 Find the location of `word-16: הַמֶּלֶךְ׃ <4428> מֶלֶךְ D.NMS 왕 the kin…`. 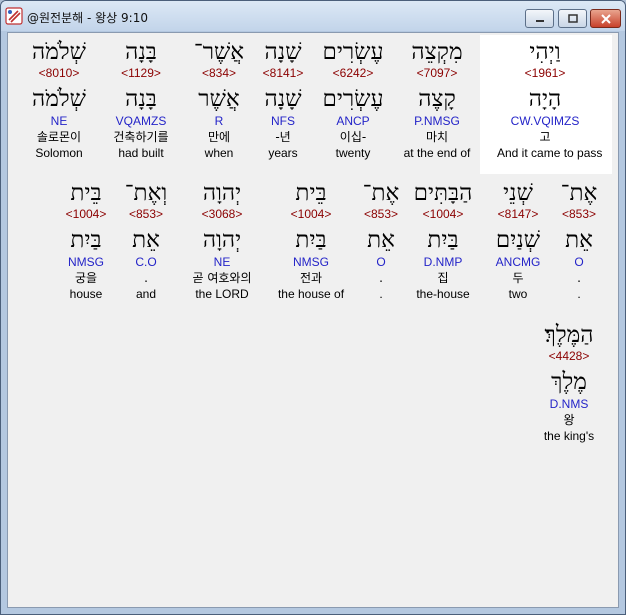

word-16: הַמֶּלֶךְ׃ <4428> מֶלֶךְ D.NMS 왕 the kin… is located at coordinates (569, 382).